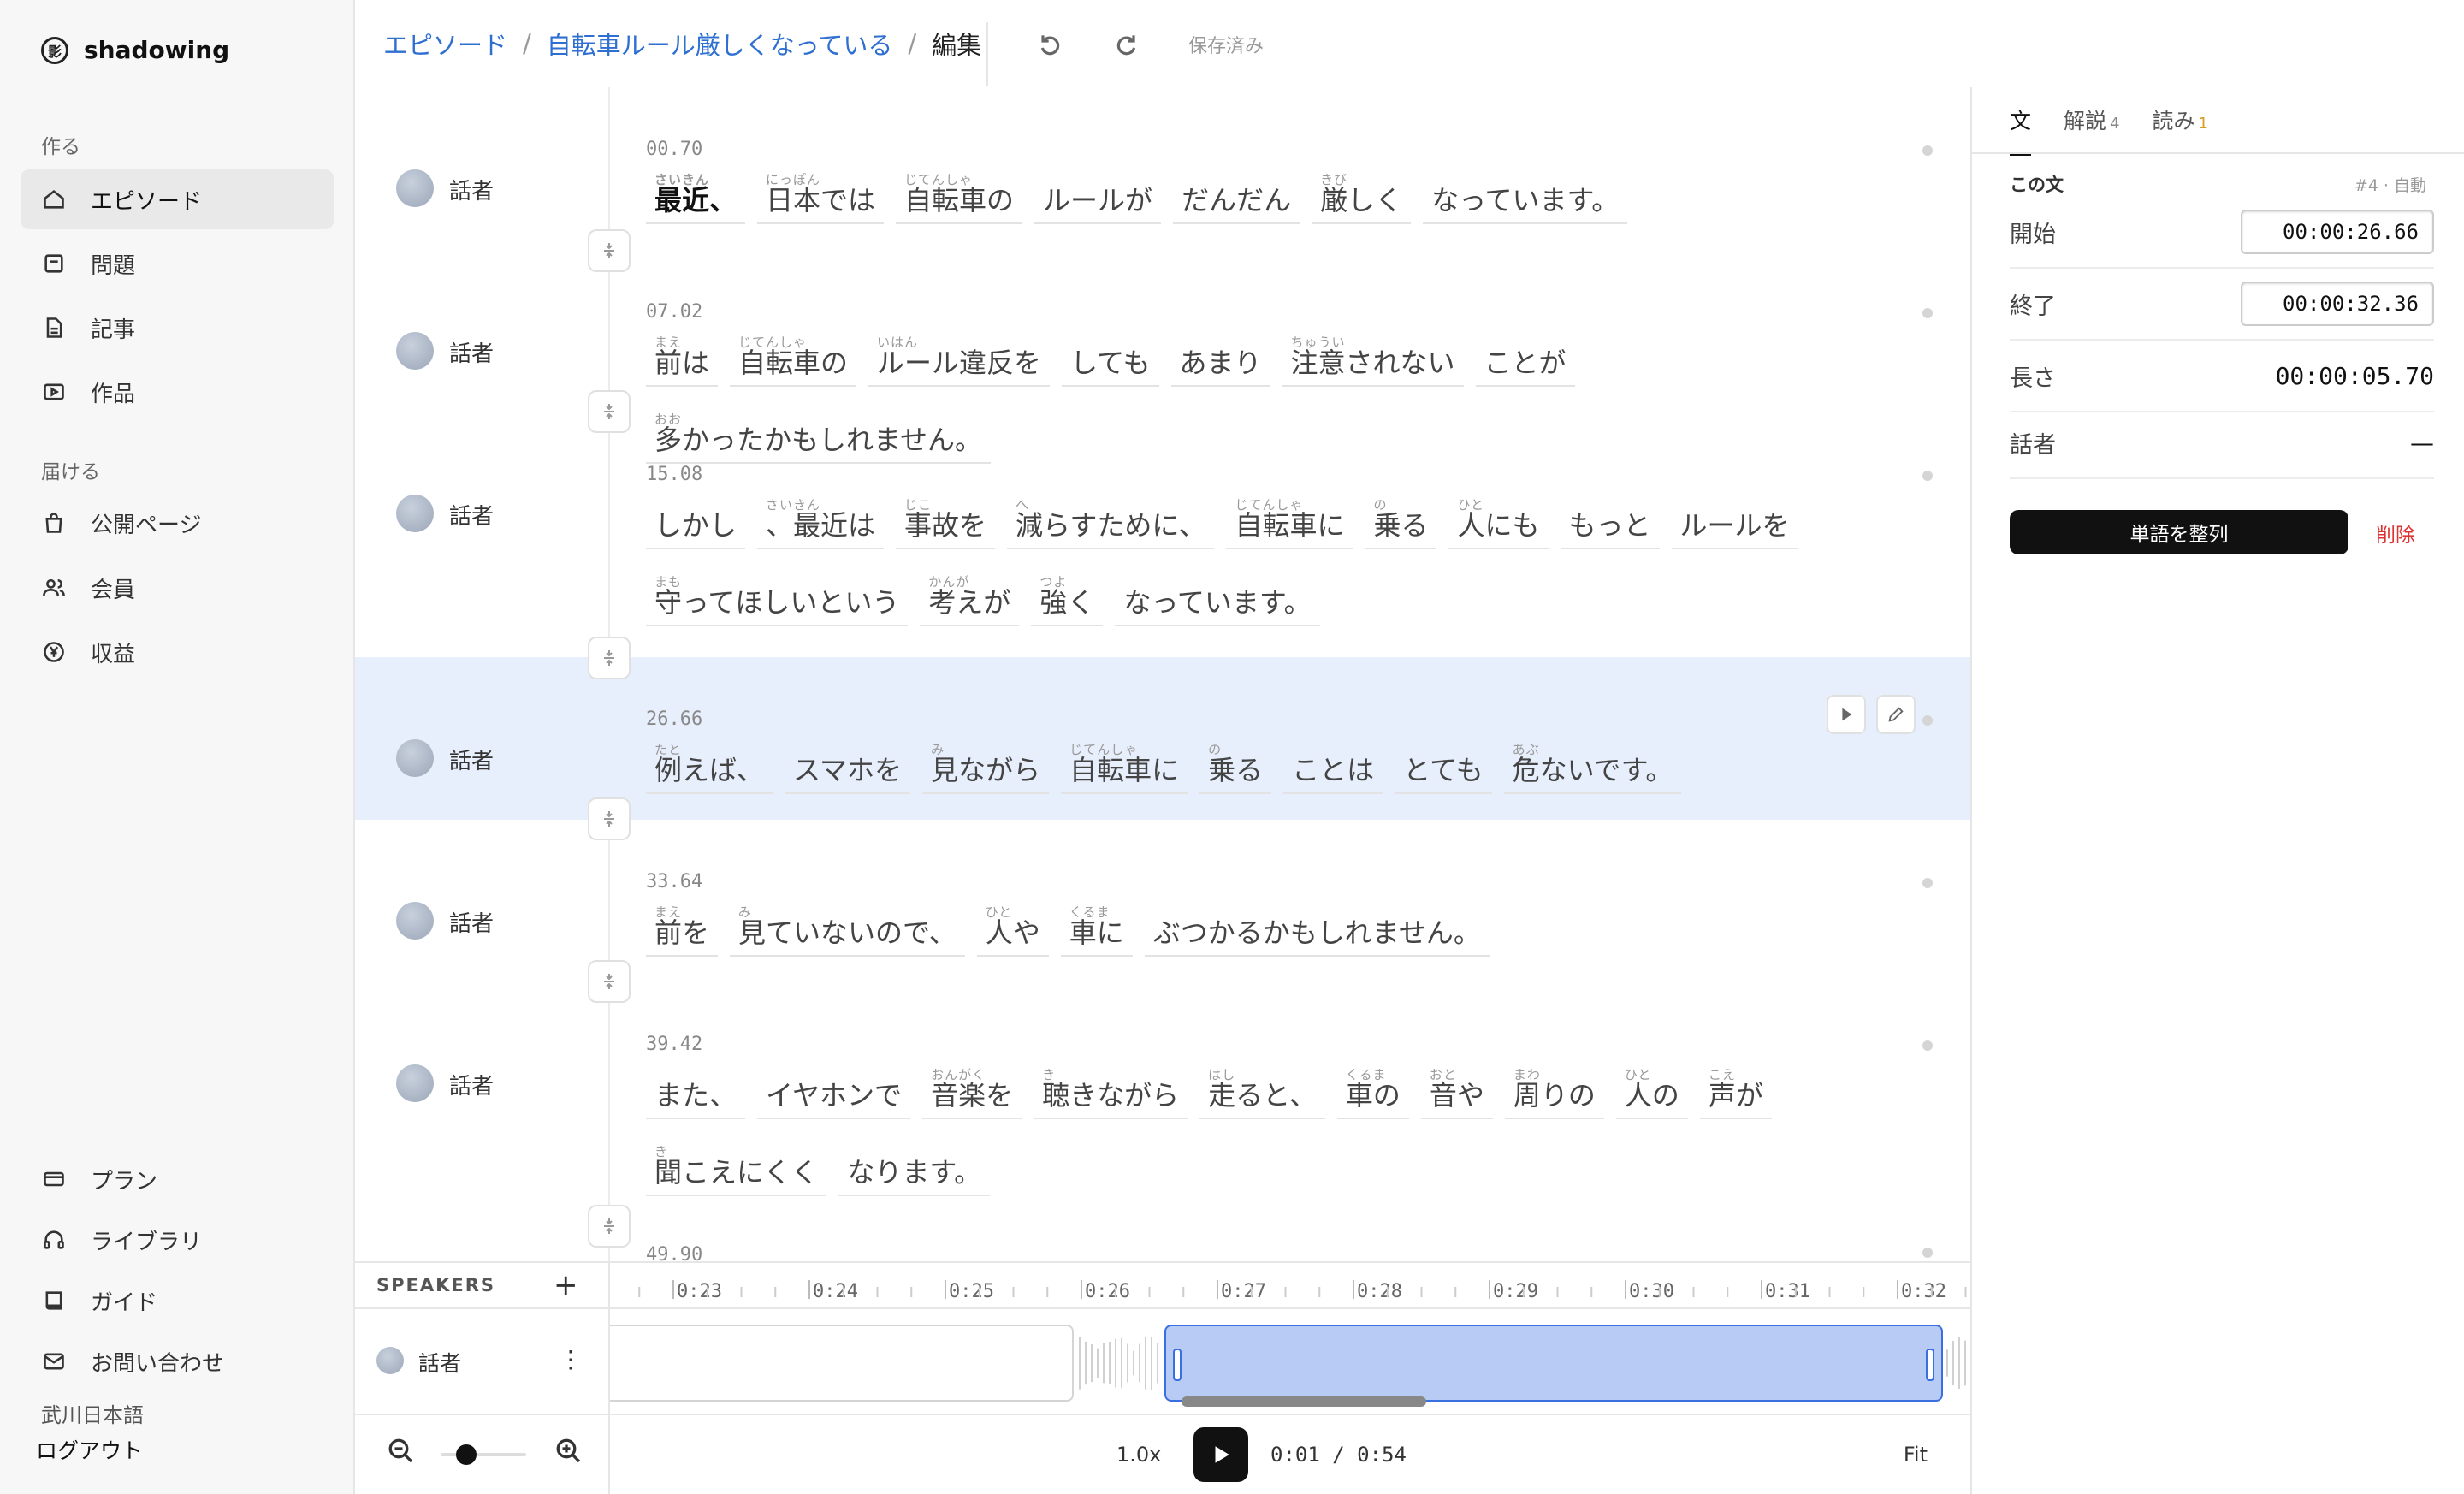  I want to click on word-token: たと 例えば、, so click(709, 768).